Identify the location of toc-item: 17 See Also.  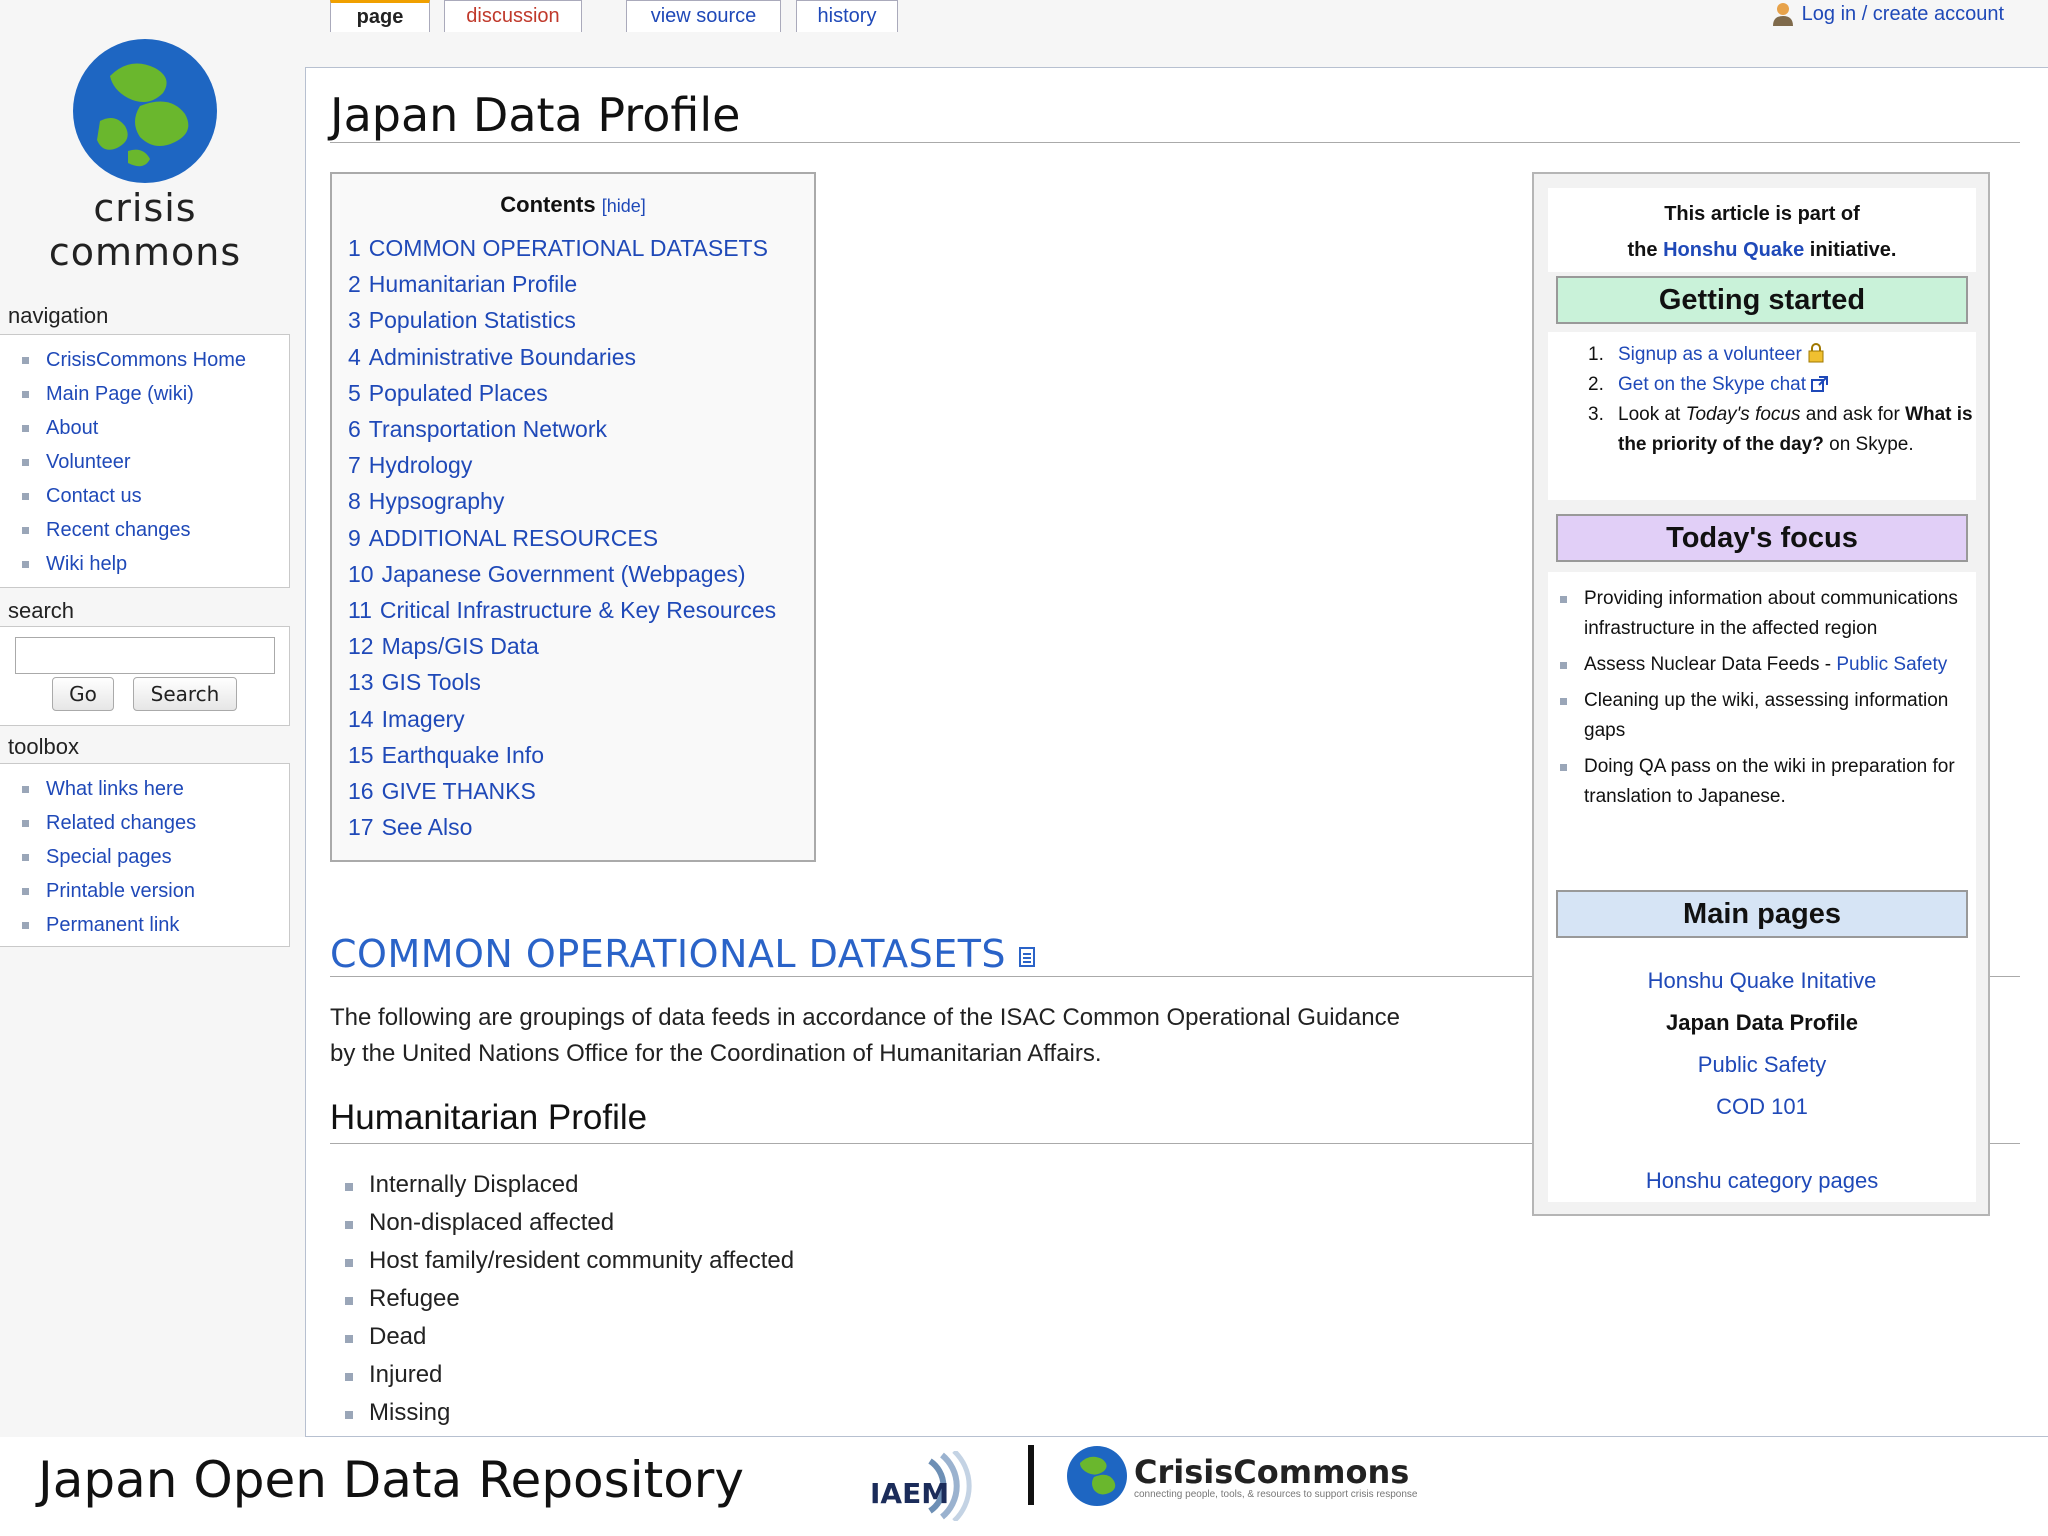
(581, 827).